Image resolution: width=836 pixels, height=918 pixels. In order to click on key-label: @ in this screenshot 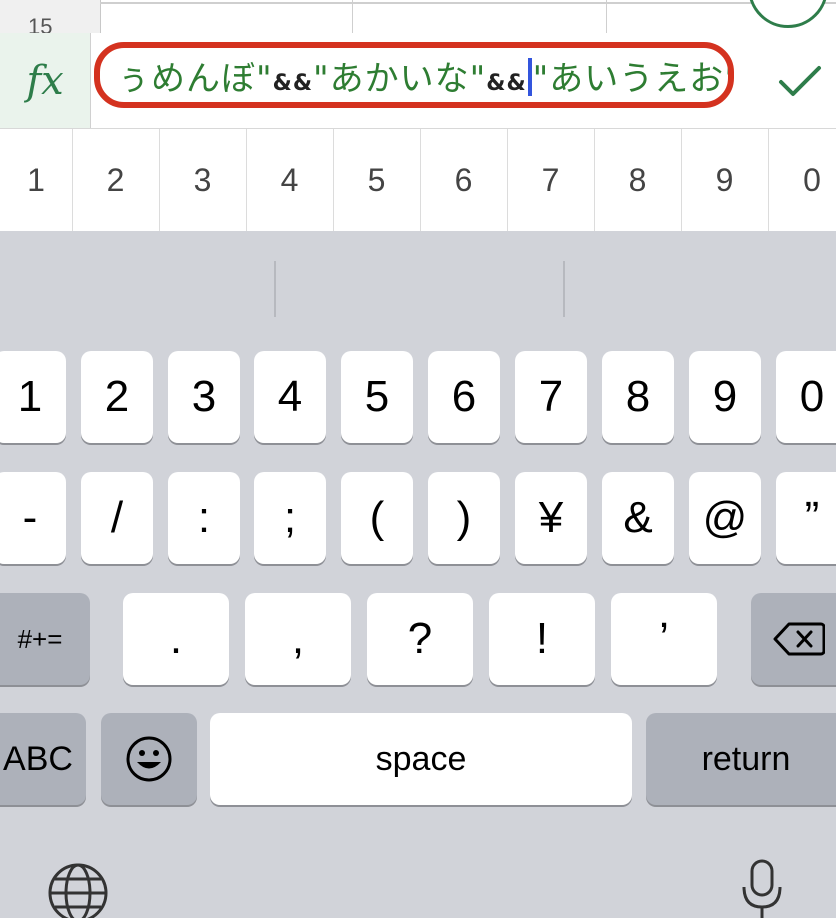, I will do `click(725, 517)`.